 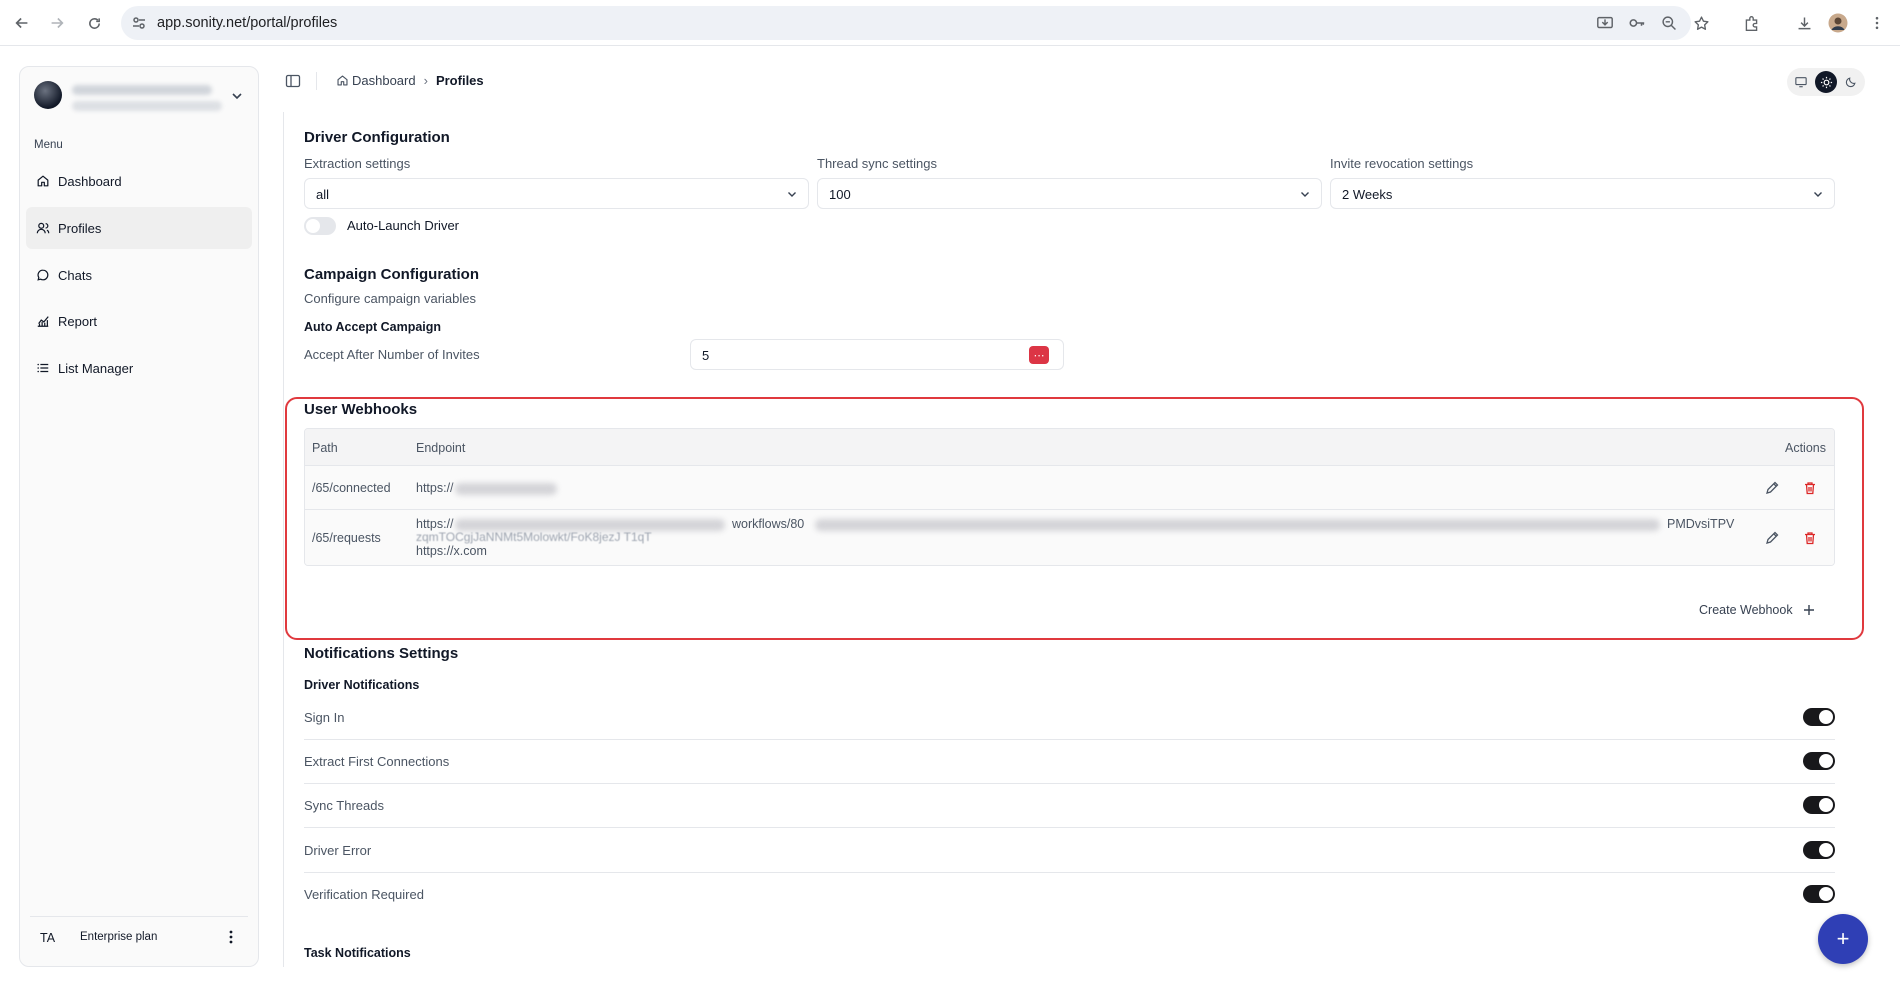 What do you see at coordinates (459, 80) in the screenshot?
I see `breadcrumb-profiles: Profiles` at bounding box center [459, 80].